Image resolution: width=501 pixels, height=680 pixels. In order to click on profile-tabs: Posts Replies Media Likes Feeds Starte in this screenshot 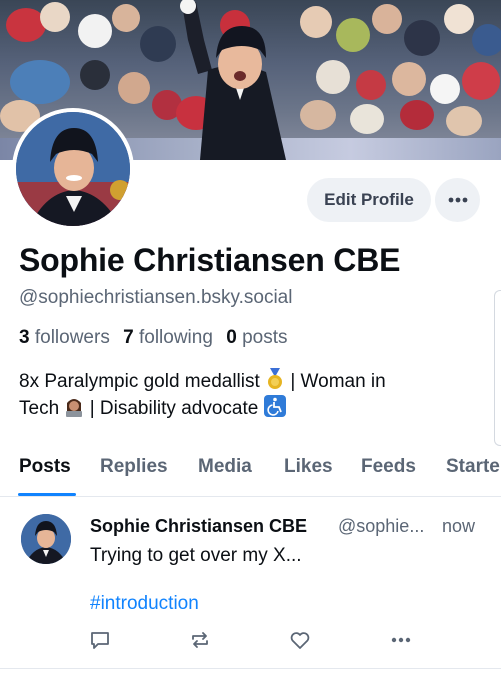, I will do `click(250, 472)`.